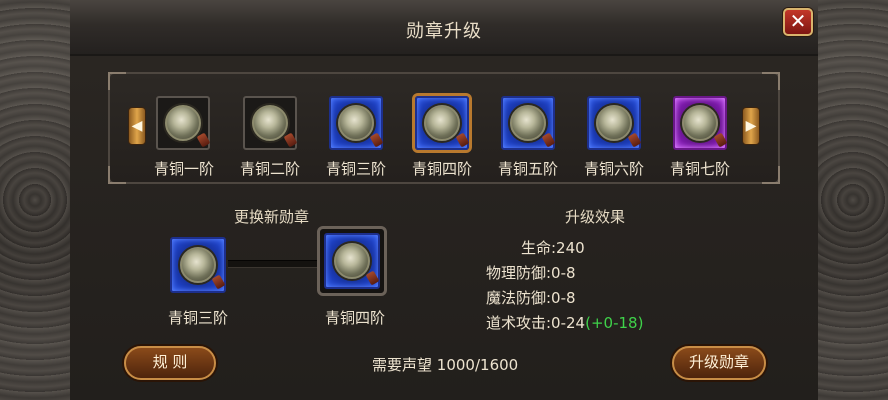 This screenshot has height=400, width=888. What do you see at coordinates (272, 217) in the screenshot?
I see `replace-heading: 更换新勋章` at bounding box center [272, 217].